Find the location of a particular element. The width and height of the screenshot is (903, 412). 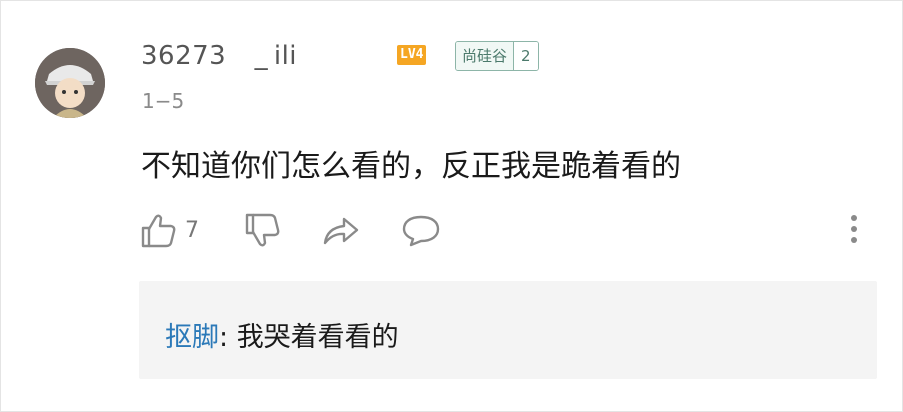

fan-medal: 尚硅谷 2 is located at coordinates (497, 56).